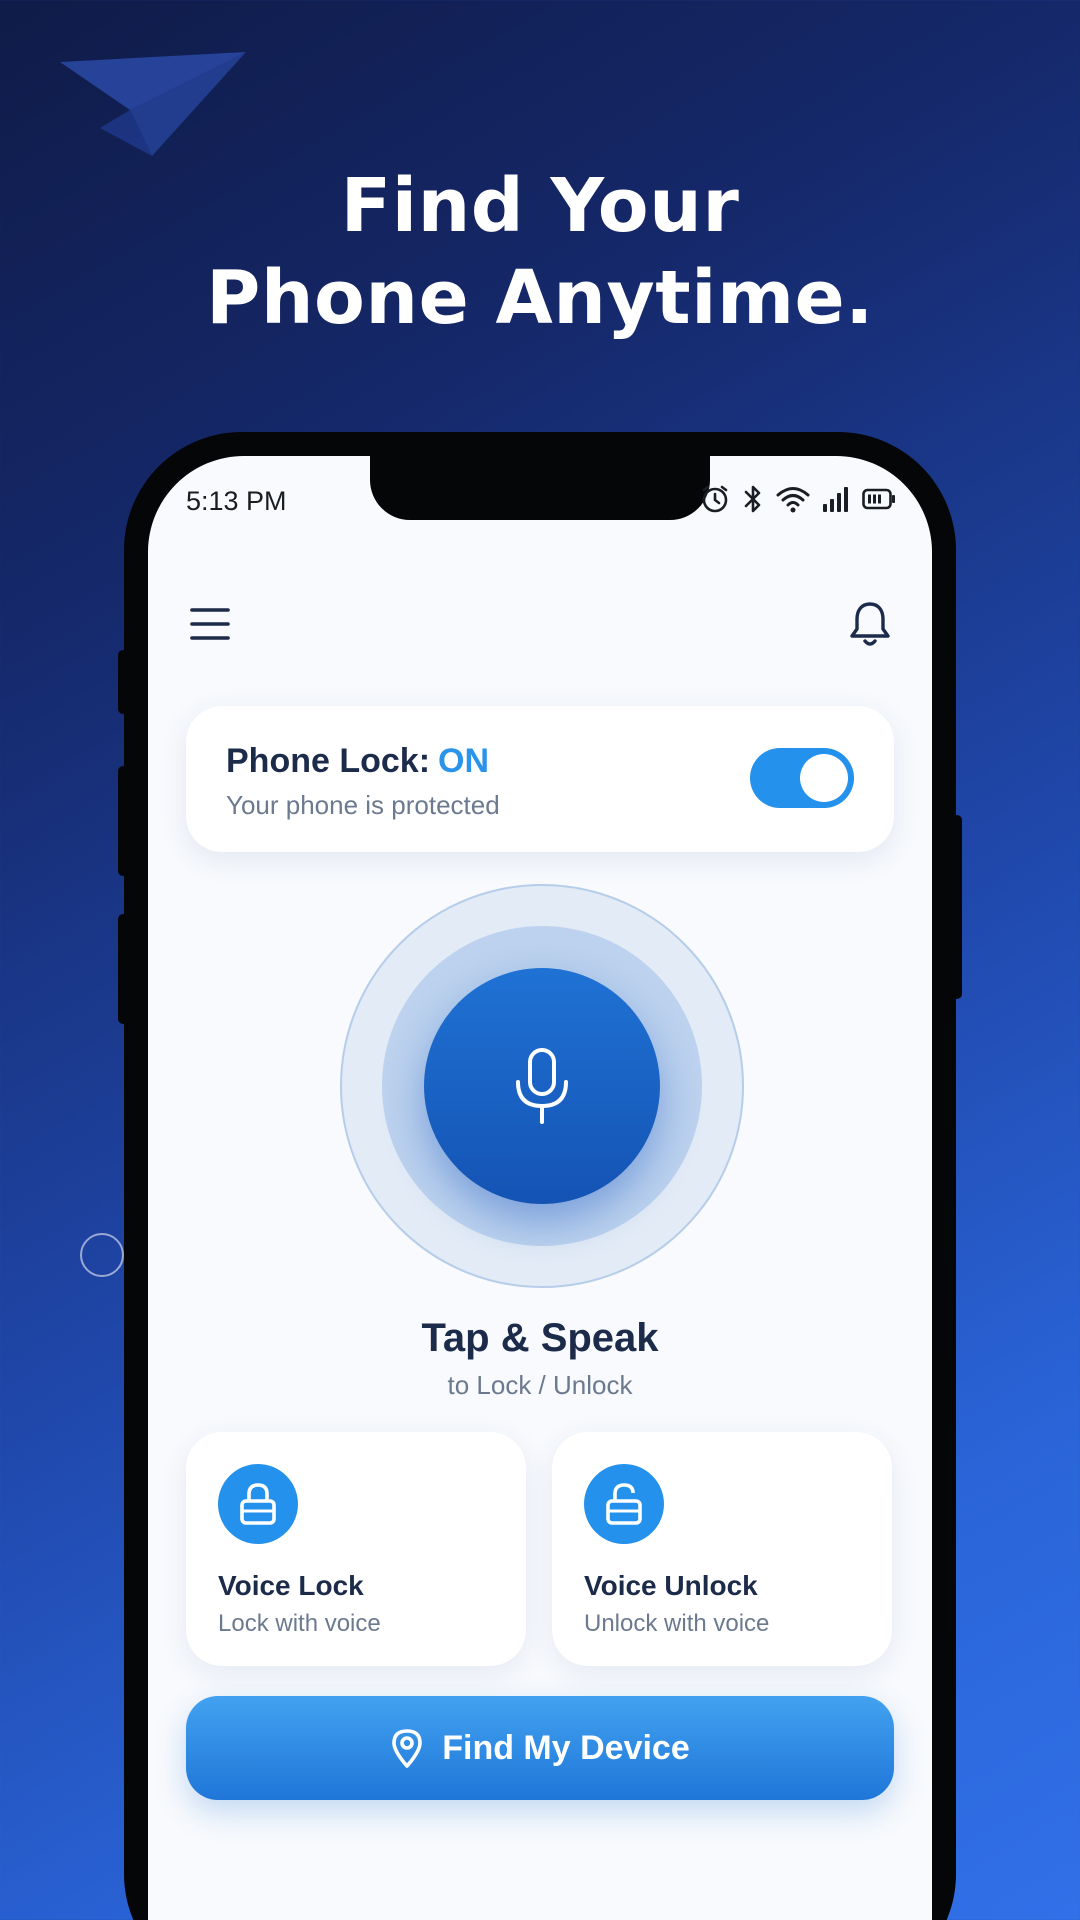 The height and width of the screenshot is (1920, 1080). I want to click on alarm-icon, so click(715, 499).